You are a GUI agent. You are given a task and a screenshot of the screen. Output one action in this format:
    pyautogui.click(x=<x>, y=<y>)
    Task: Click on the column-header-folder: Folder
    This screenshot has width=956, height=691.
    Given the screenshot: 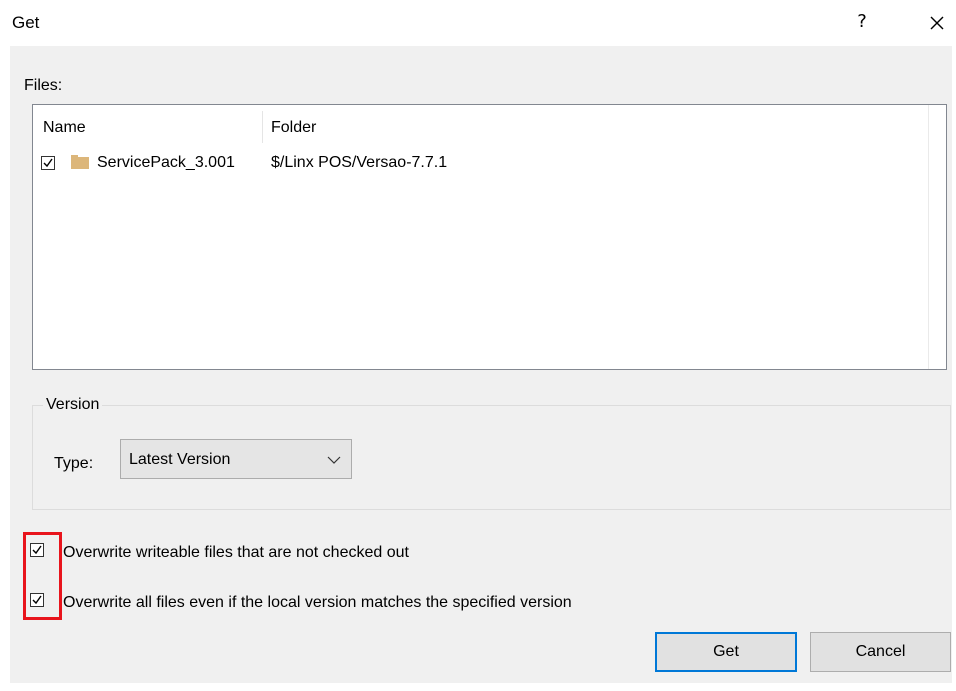 What is the action you would take?
    pyautogui.click(x=293, y=128)
    